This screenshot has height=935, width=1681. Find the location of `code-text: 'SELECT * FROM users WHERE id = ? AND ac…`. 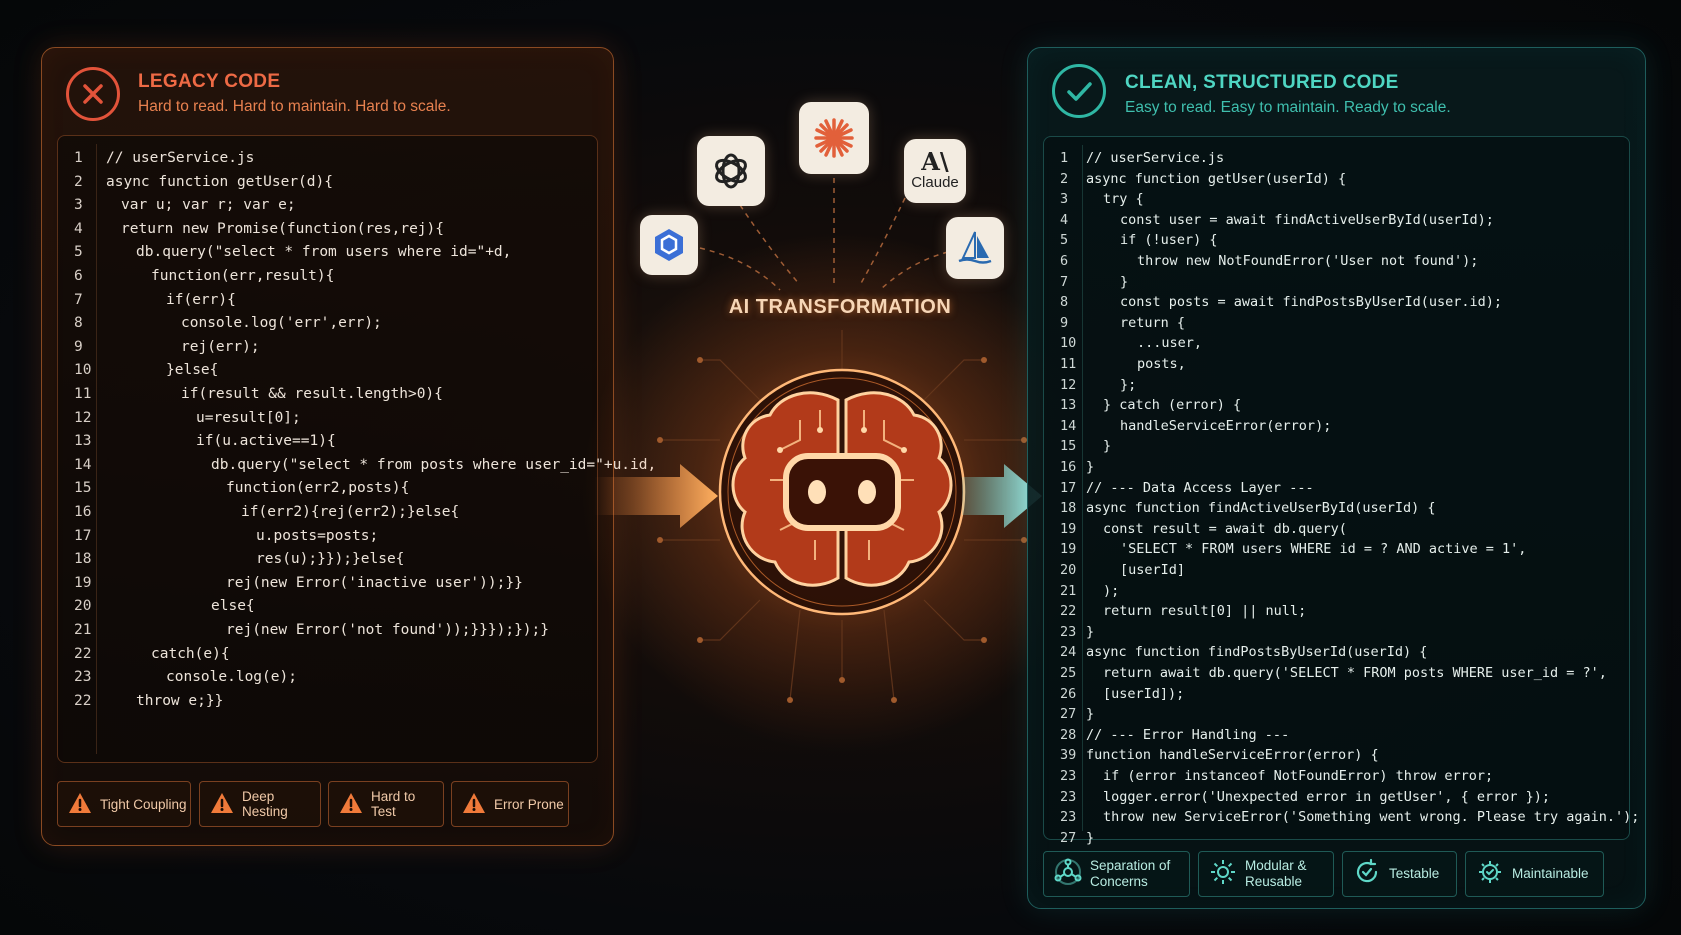

code-text: 'SELECT * FROM users WHERE id = ? AND ac… is located at coordinates (1323, 549).